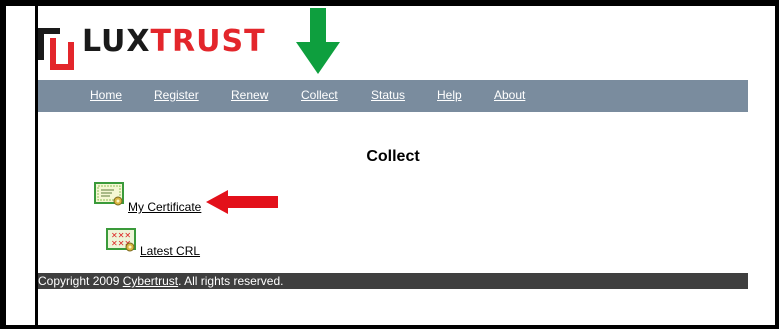  What do you see at coordinates (449, 95) in the screenshot?
I see `nav-help: Help` at bounding box center [449, 95].